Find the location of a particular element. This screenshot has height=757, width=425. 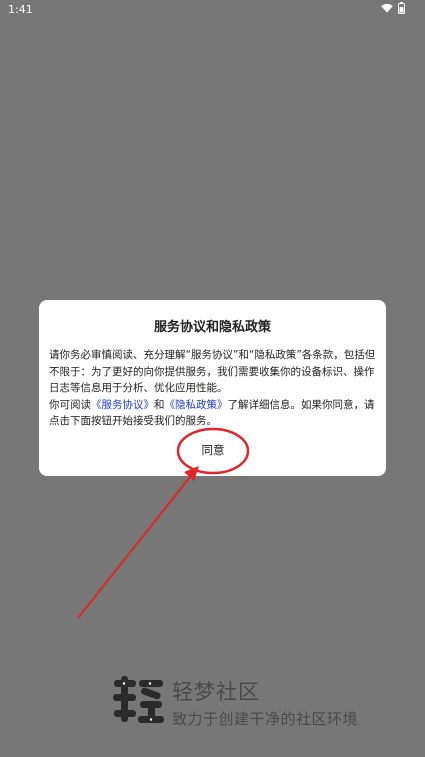

agree-button: 同意 is located at coordinates (213, 450).